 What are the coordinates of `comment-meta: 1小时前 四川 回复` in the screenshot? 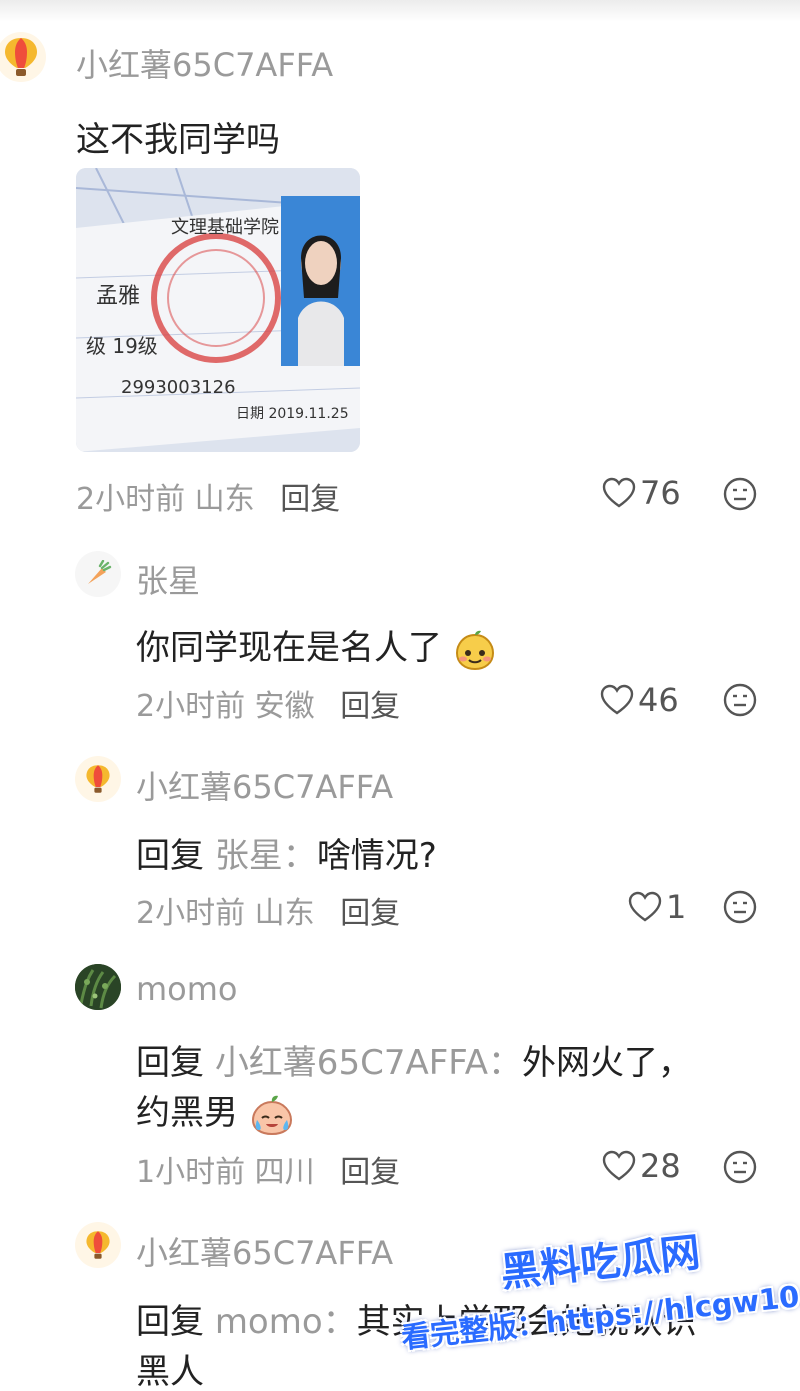 It's located at (268, 1169).